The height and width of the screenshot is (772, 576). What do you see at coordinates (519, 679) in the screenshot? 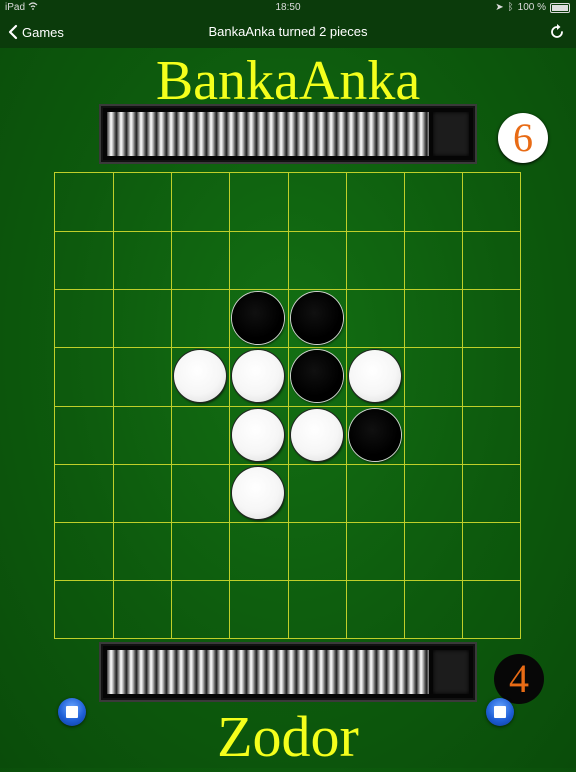
I see `bottom-player-score: 4` at bounding box center [519, 679].